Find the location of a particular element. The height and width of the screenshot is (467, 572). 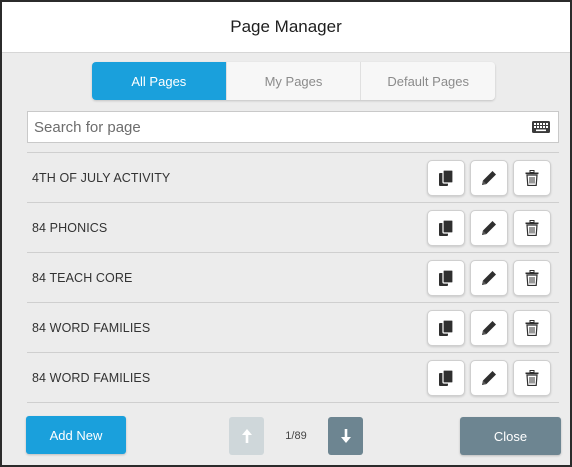

search-input is located at coordinates (283, 127).